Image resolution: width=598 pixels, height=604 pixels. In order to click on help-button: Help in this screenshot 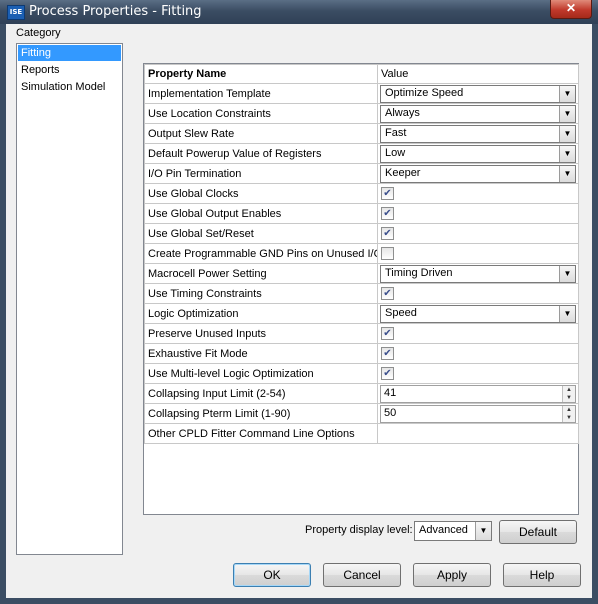, I will do `click(542, 575)`.